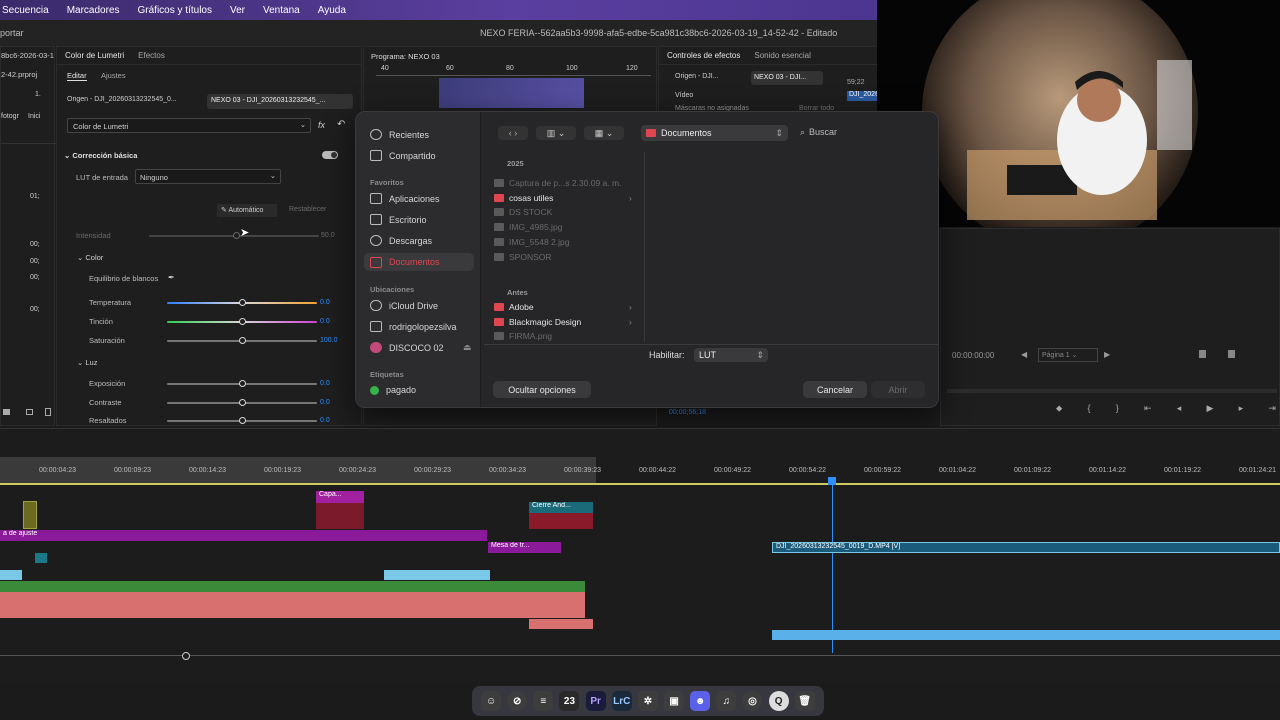  What do you see at coordinates (863, 96) in the screenshot?
I see `effect-clip-bar: DJI_2026` at bounding box center [863, 96].